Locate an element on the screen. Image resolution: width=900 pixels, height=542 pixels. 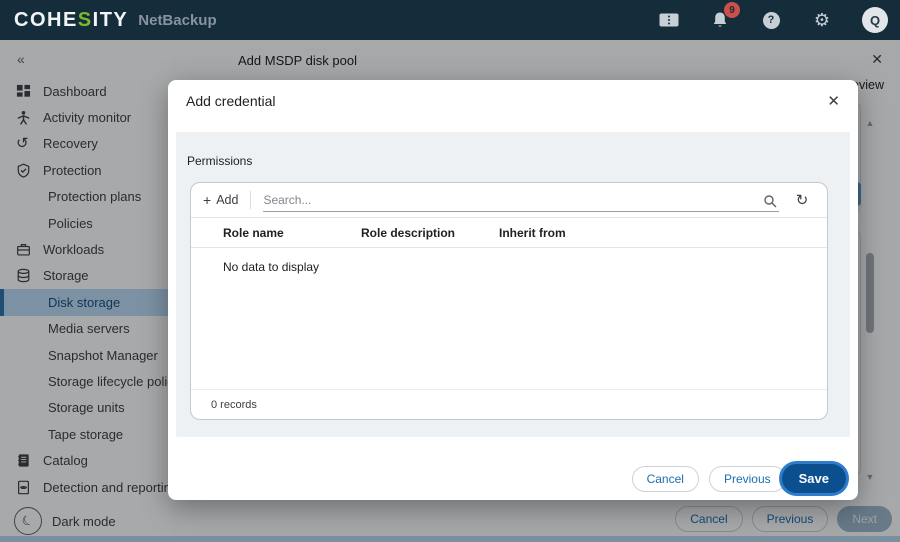
toolbar-divider is located at coordinates (251, 200).